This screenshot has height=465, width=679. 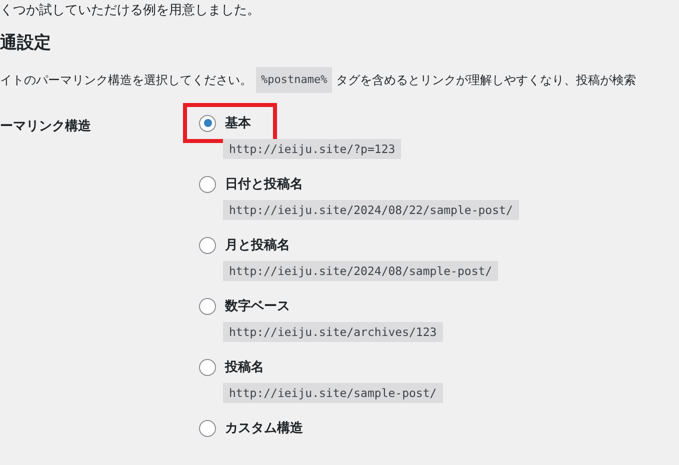 What do you see at coordinates (333, 332) in the screenshot?
I see `url-example: http://ieiju.site/archives/123` at bounding box center [333, 332].